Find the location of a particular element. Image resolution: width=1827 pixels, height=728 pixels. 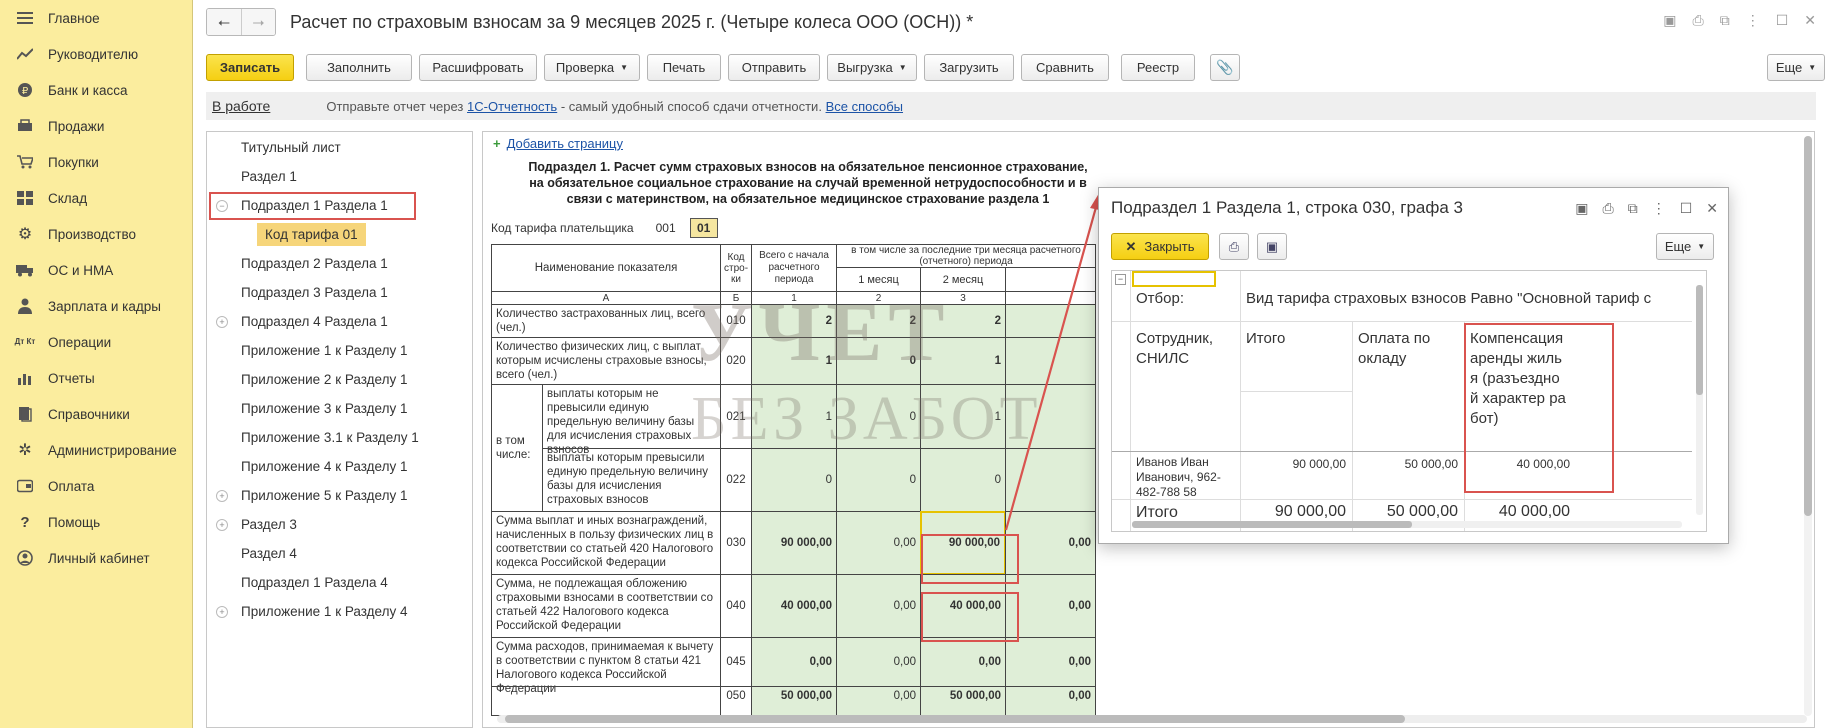

send-button: Отправить is located at coordinates (774, 67).